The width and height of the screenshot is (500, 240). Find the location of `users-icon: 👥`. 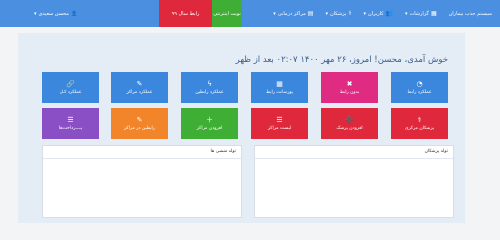

users-icon: 👥 is located at coordinates (389, 13).